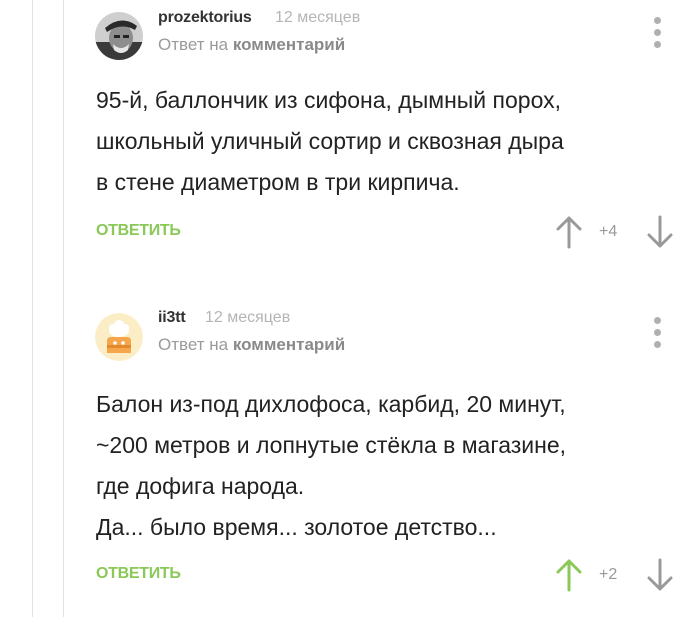 This screenshot has width=700, height=617. I want to click on comment-author: prozektorius, so click(205, 18).